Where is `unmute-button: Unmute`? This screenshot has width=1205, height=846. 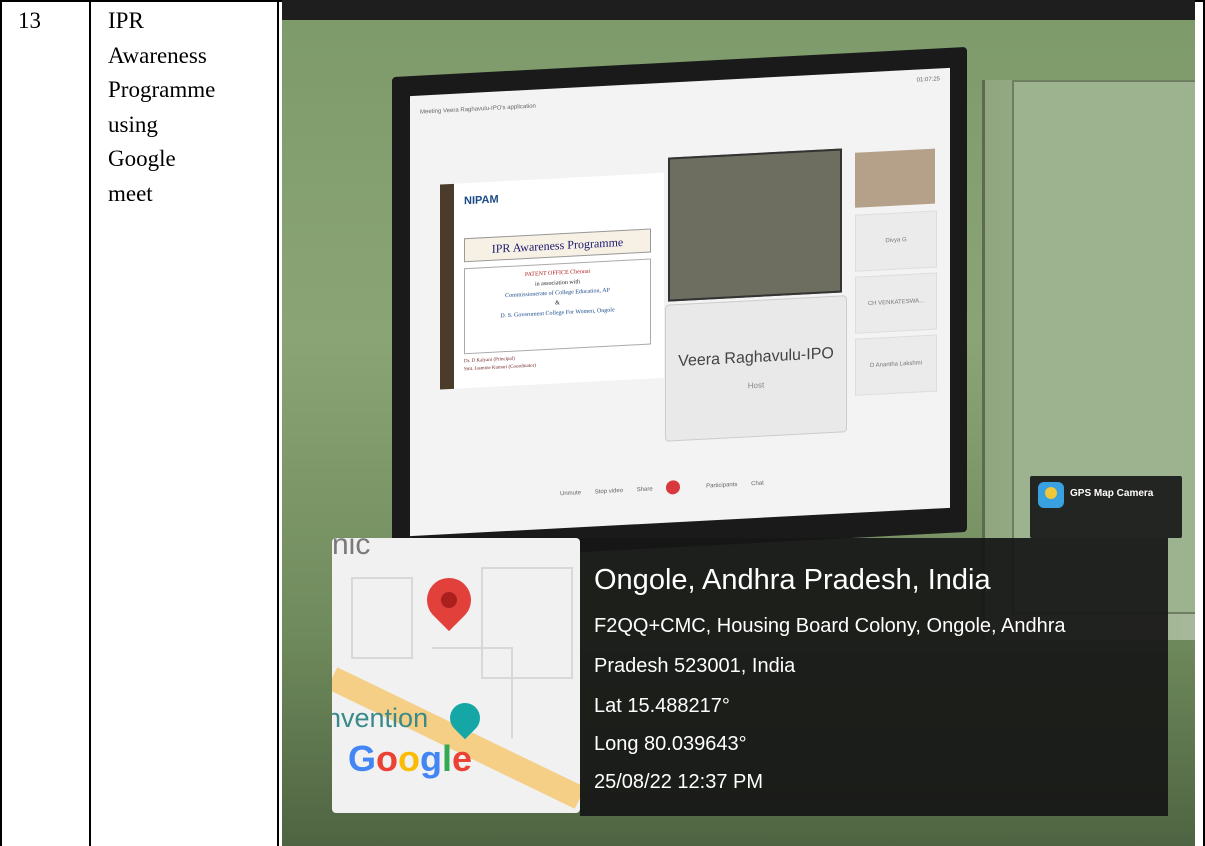
unmute-button: Unmute is located at coordinates (571, 493).